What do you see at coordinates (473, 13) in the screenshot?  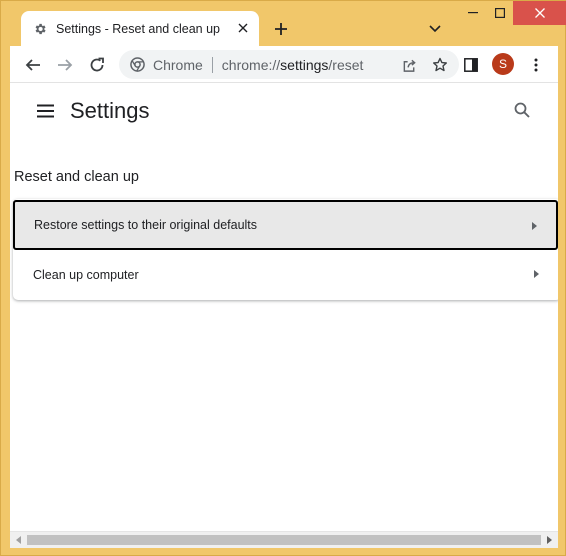 I see `minimize-button` at bounding box center [473, 13].